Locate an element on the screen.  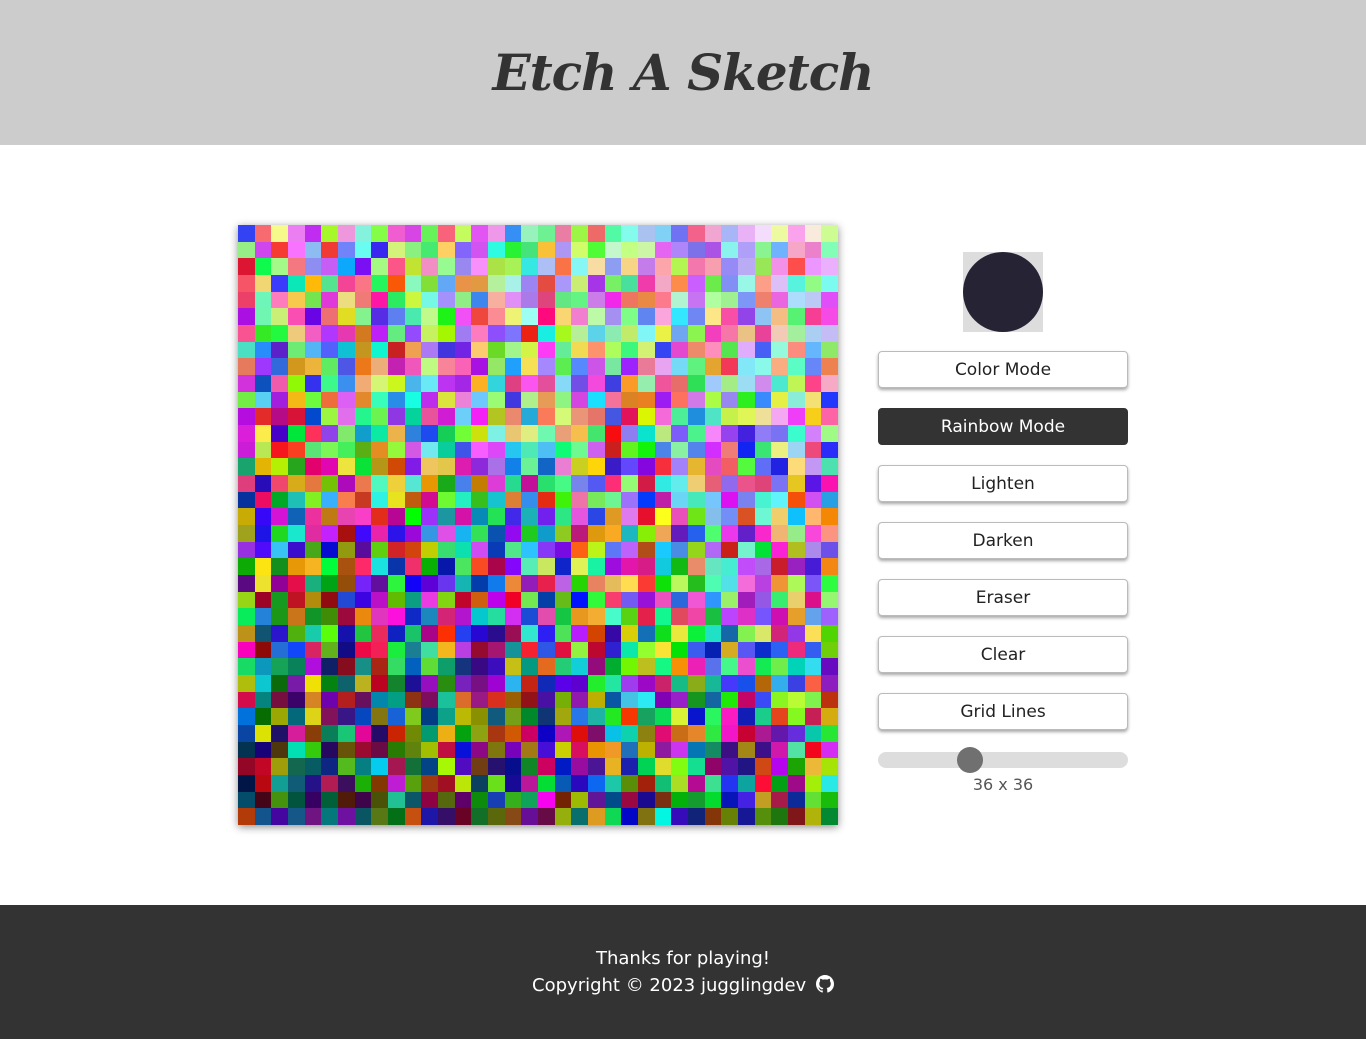
eraser-button: Eraser is located at coordinates (1003, 597).